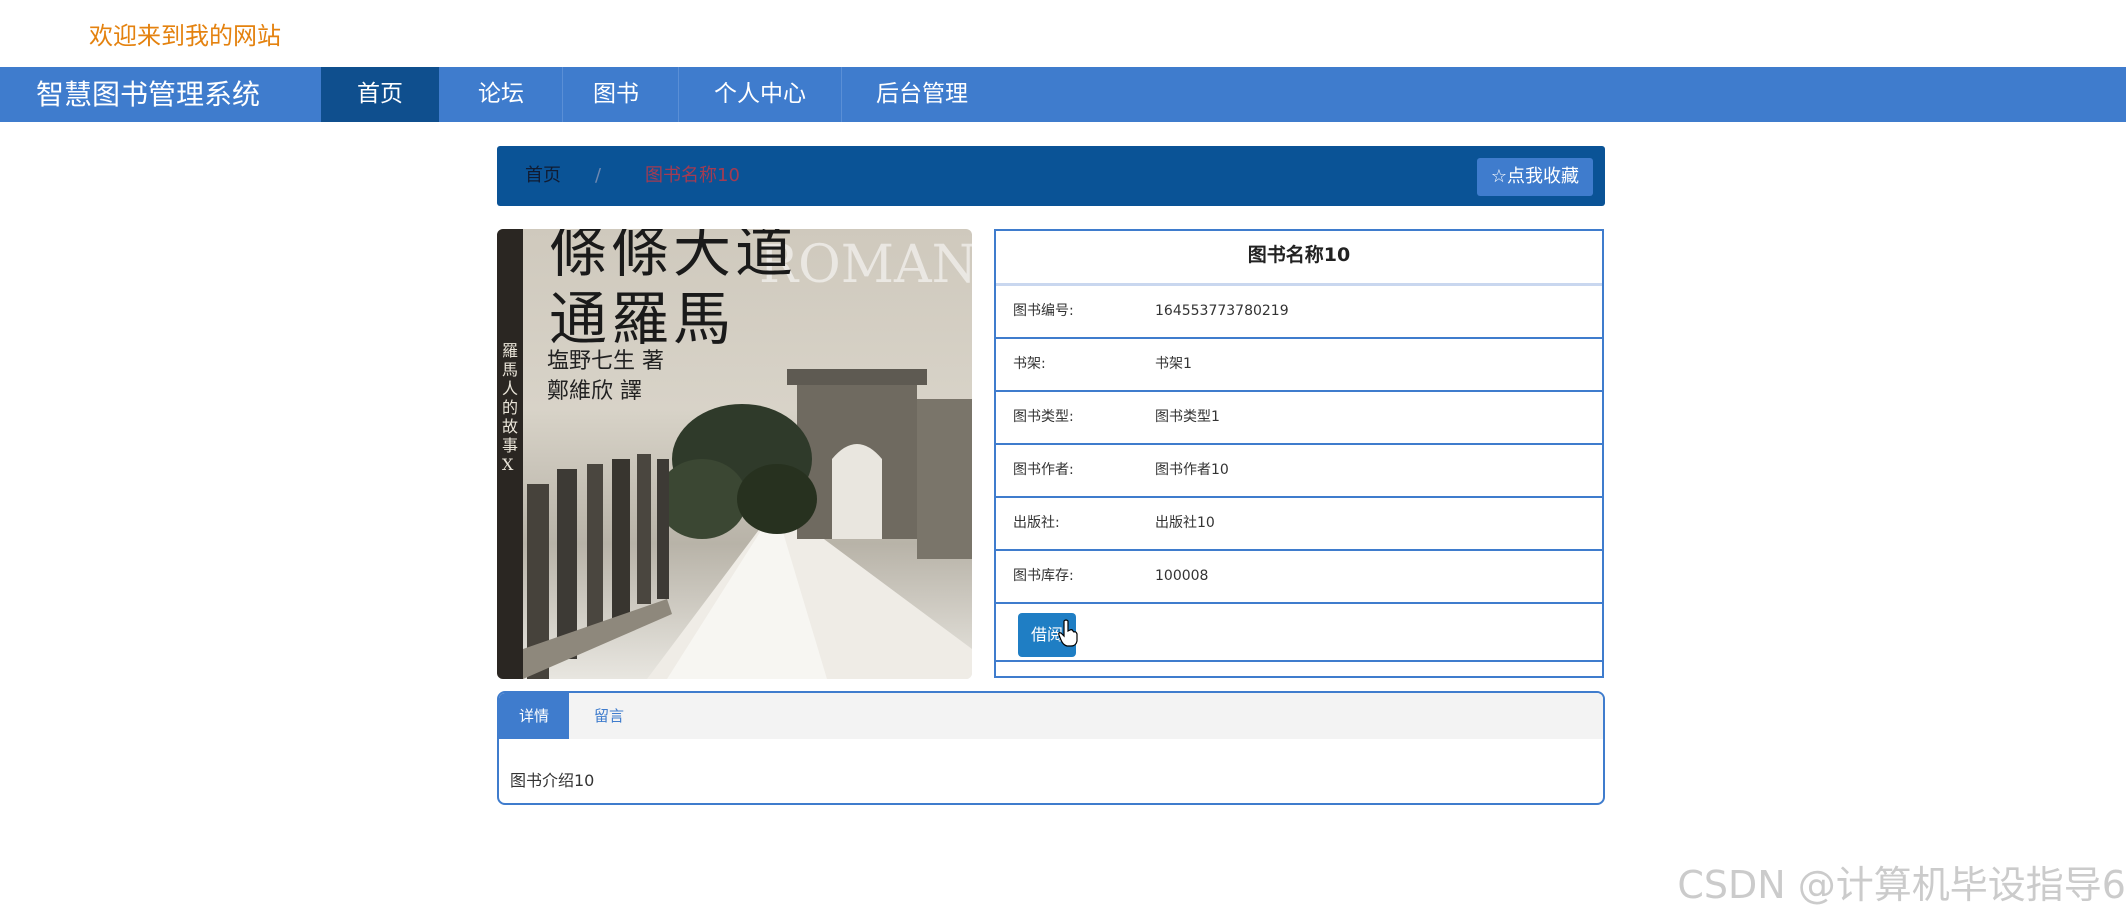 The width and height of the screenshot is (2126, 917). What do you see at coordinates (1299, 418) in the screenshot?
I see `detail-row-book-type: 图书类型: 图书类型1` at bounding box center [1299, 418].